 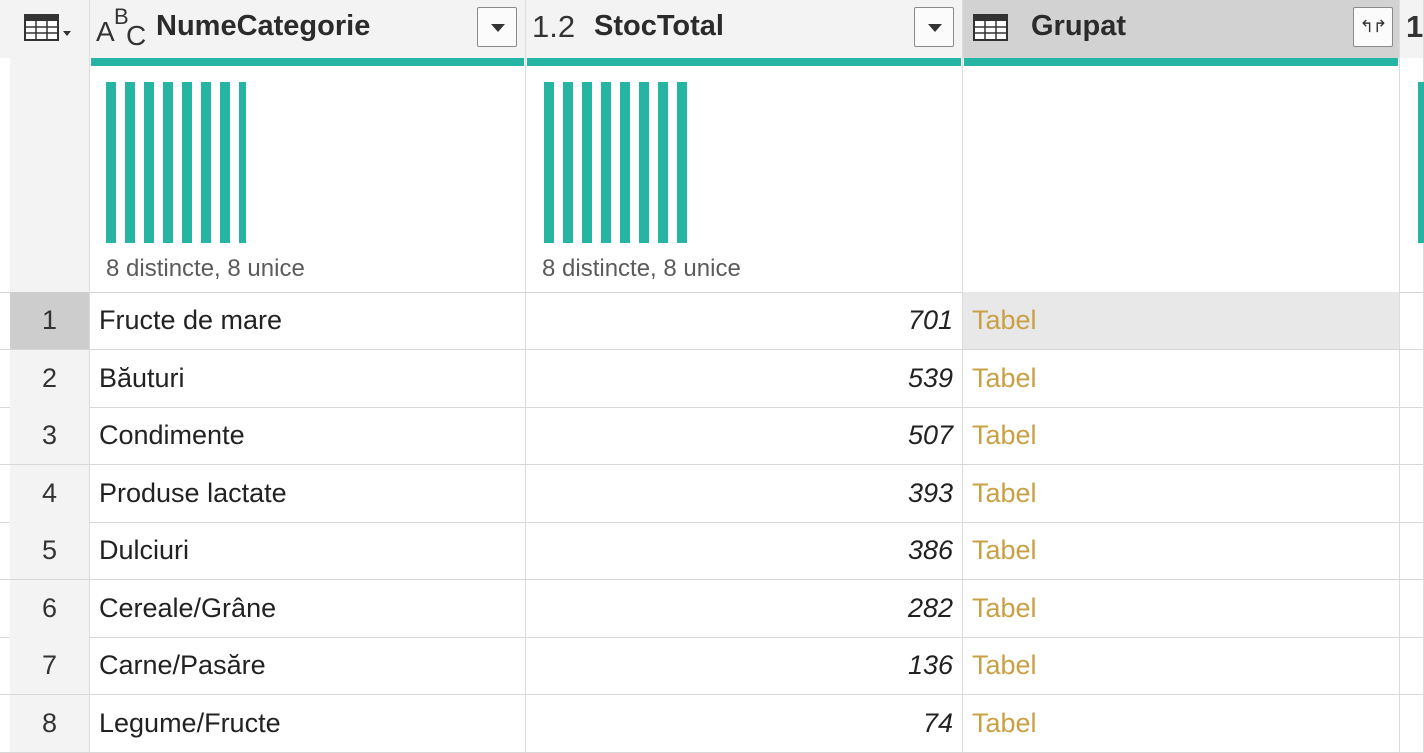 I want to click on cell-stoctotal: 282, so click(x=744, y=608).